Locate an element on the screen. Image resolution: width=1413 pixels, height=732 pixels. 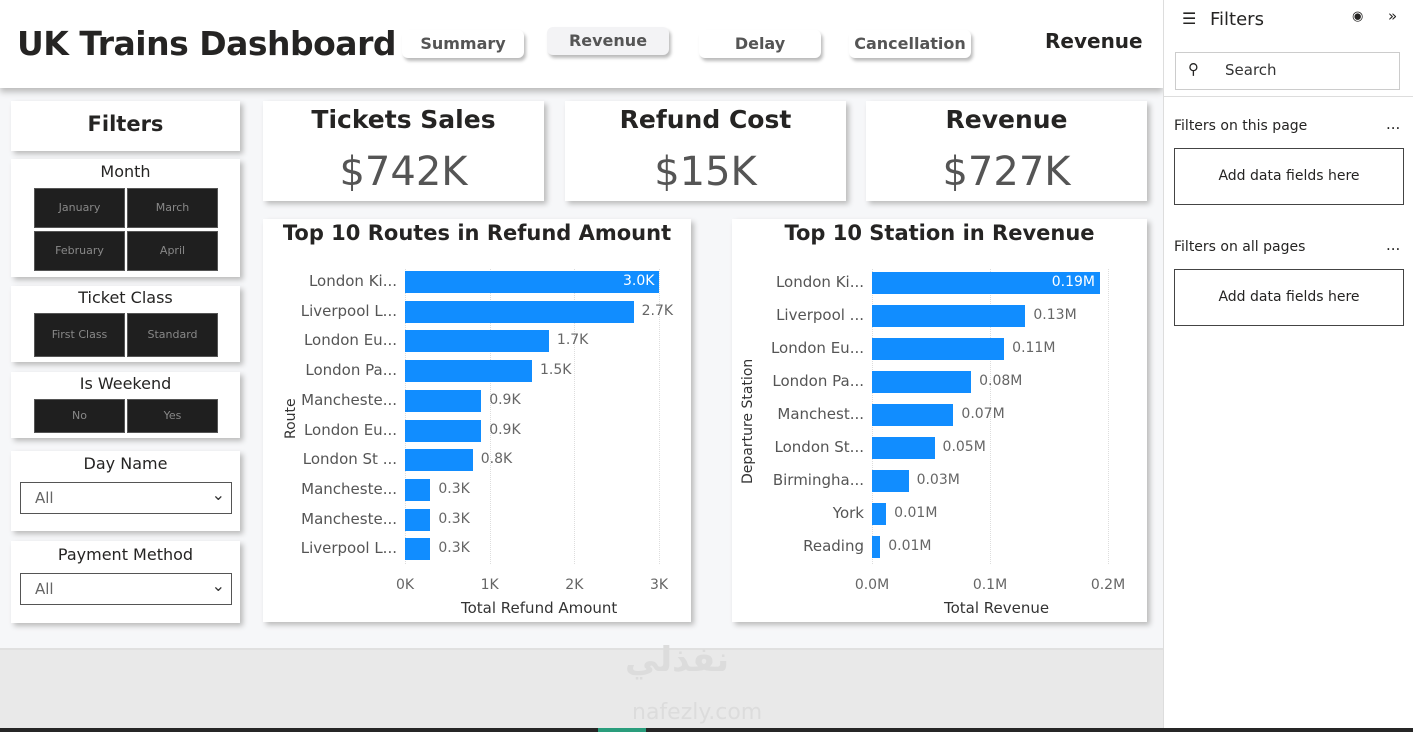
x-tick-label: 2K is located at coordinates (574, 585).